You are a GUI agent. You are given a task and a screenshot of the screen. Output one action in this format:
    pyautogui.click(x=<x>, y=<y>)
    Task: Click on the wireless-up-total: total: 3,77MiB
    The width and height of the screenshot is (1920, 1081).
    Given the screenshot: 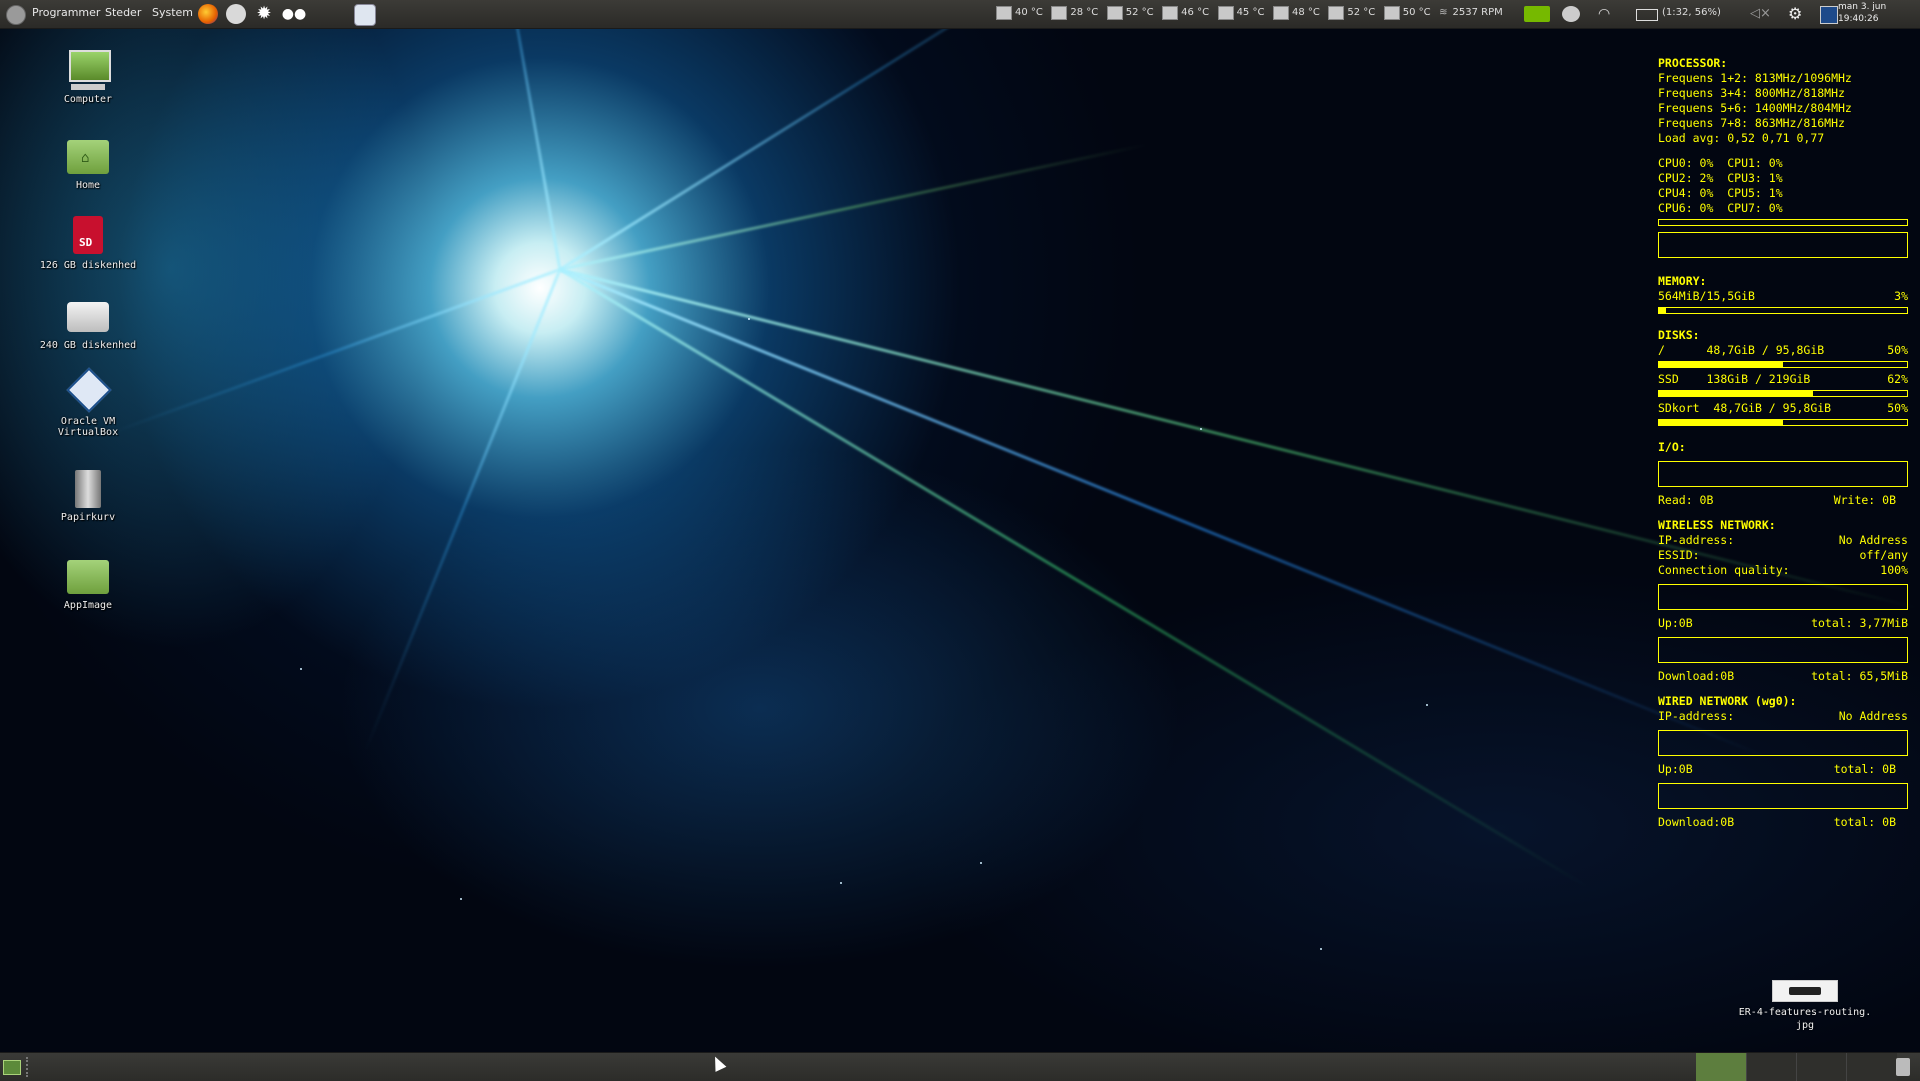 What is the action you would take?
    pyautogui.click(x=1859, y=623)
    